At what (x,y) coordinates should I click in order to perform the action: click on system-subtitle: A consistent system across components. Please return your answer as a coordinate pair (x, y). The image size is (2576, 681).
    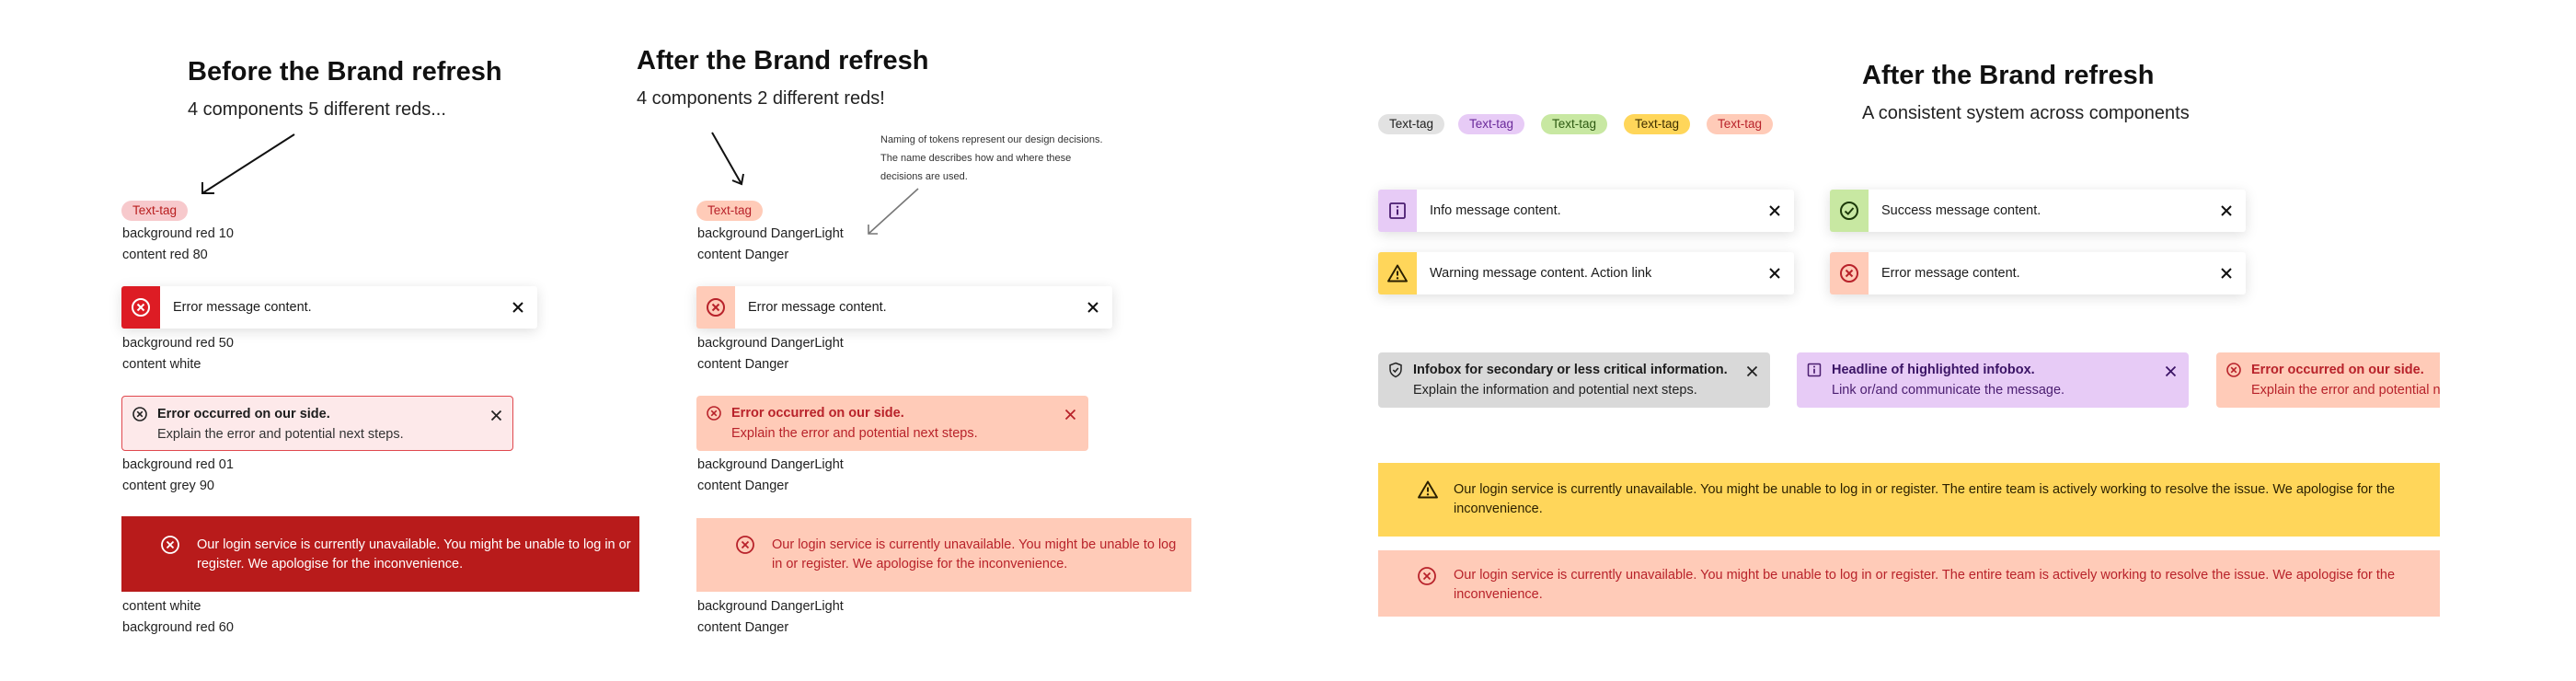
    Looking at the image, I should click on (2026, 113).